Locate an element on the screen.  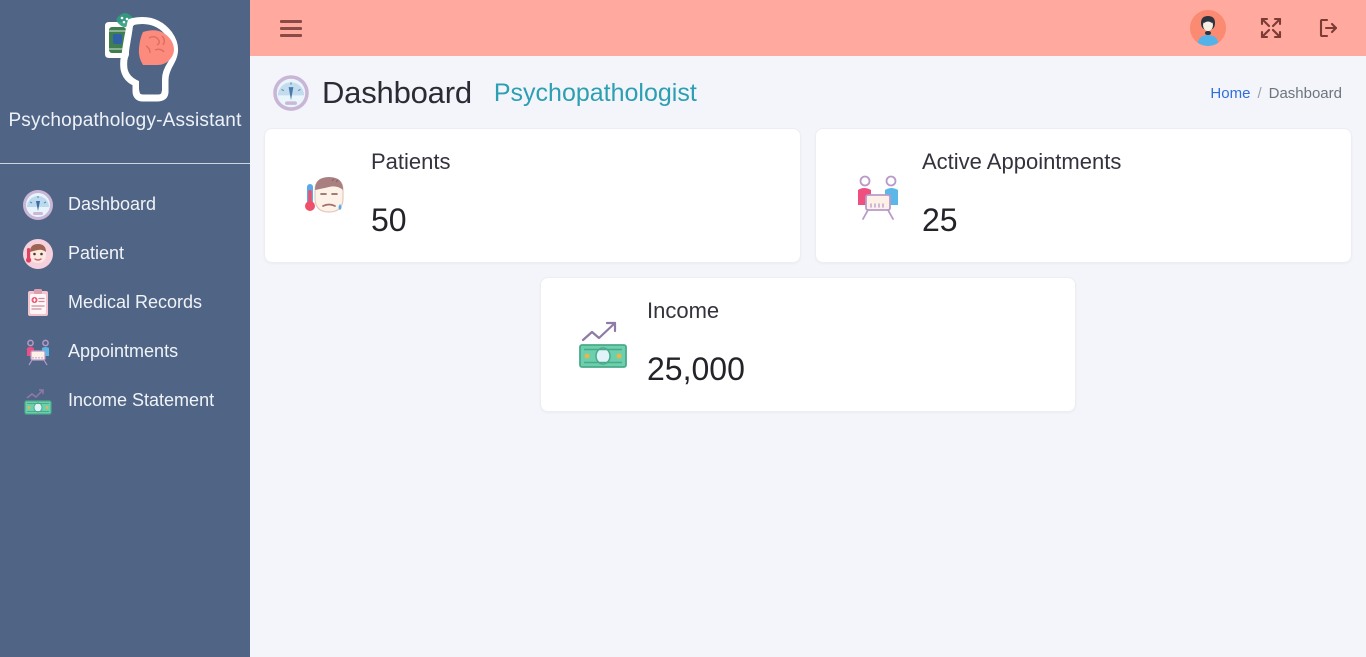
stat-card-income: Income 25,000 is located at coordinates (808, 344).